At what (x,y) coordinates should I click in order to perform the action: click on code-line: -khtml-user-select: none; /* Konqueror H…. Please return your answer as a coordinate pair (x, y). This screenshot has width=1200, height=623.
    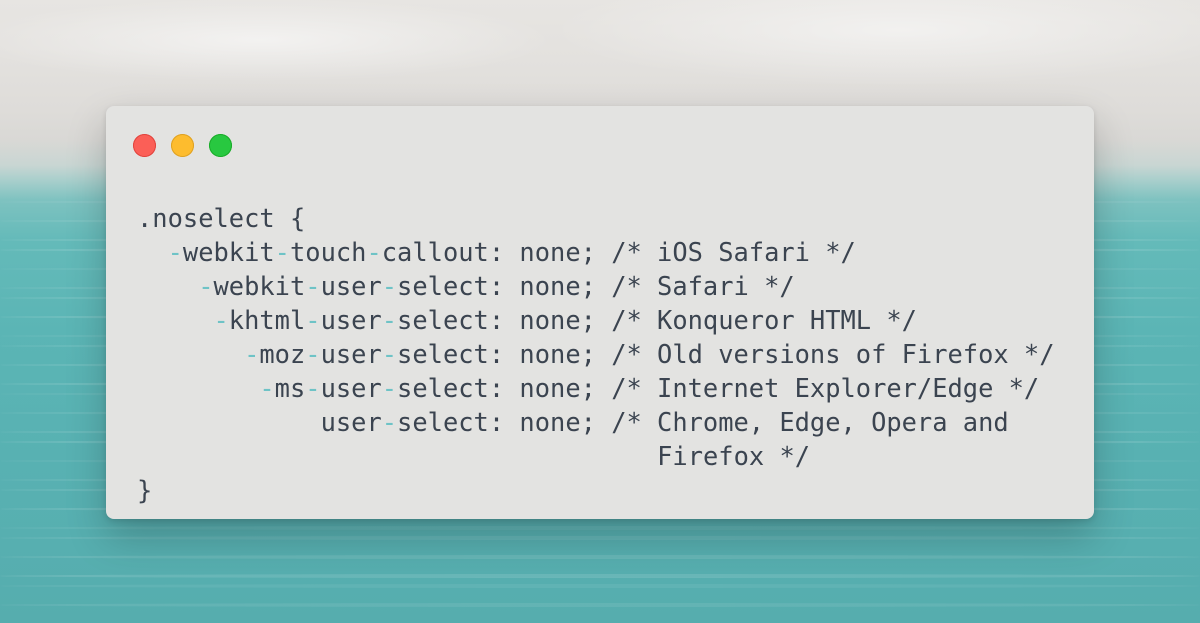
    Looking at the image, I should click on (565, 320).